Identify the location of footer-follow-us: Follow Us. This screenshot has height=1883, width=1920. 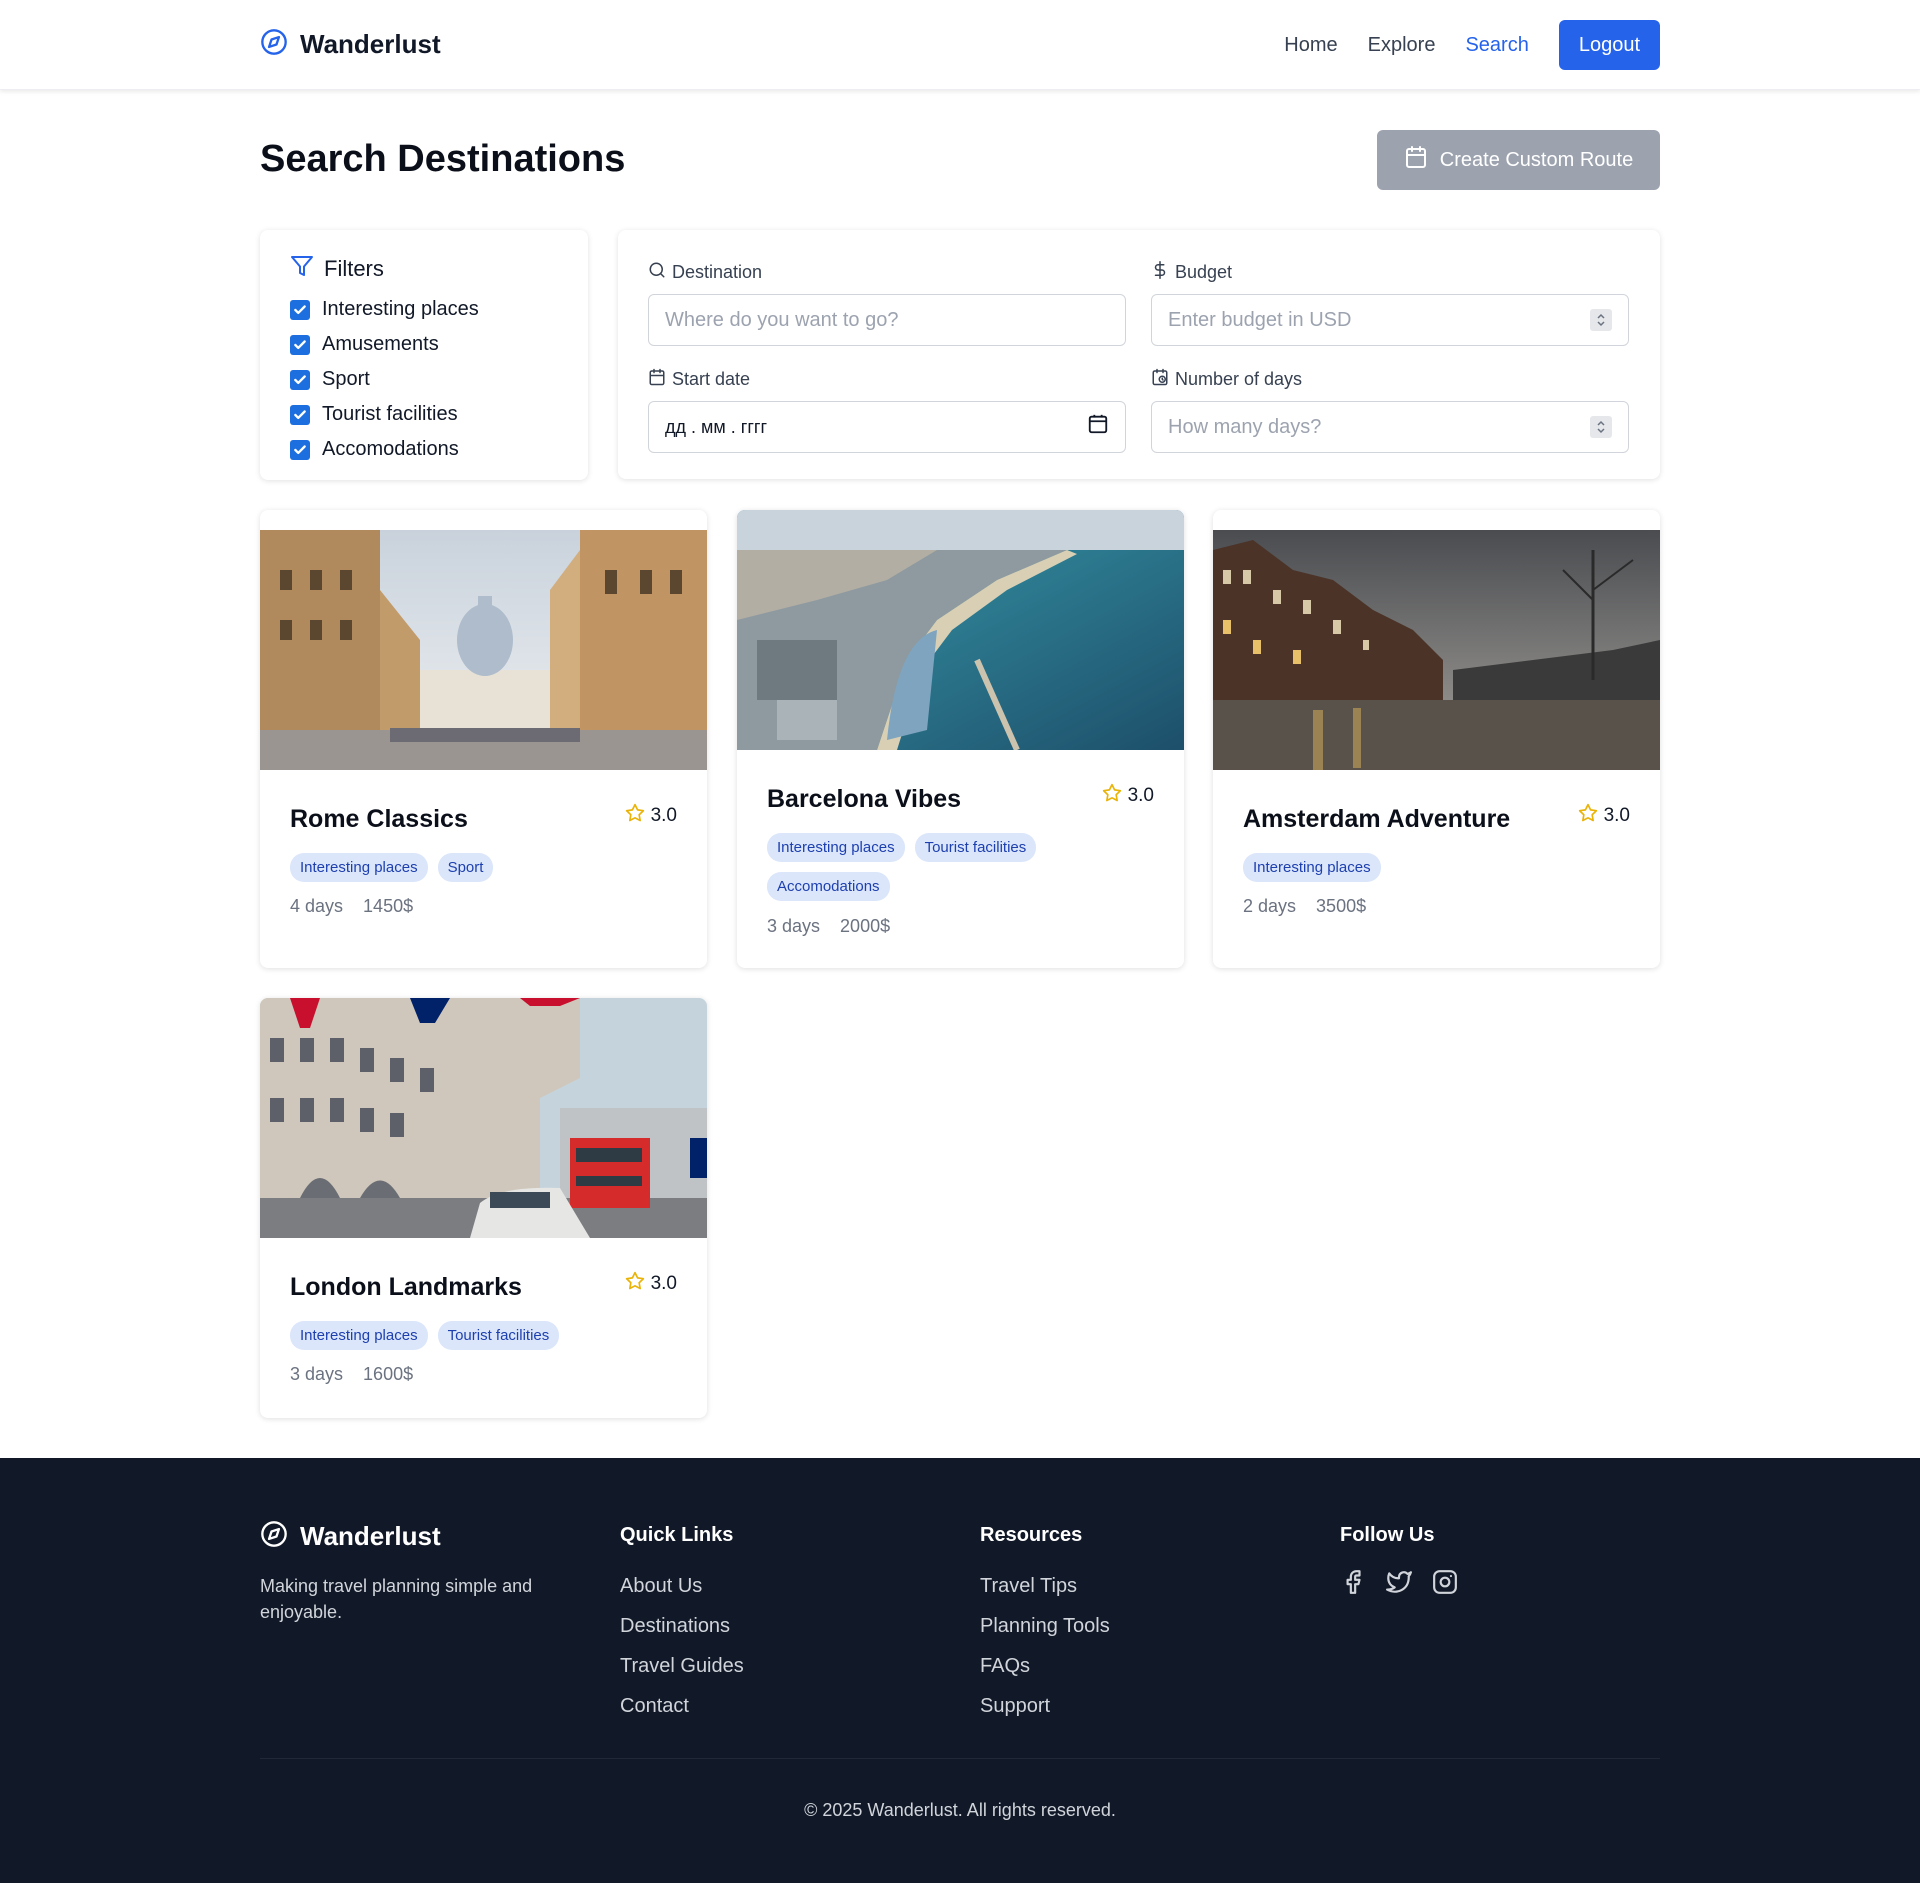
(1399, 1562).